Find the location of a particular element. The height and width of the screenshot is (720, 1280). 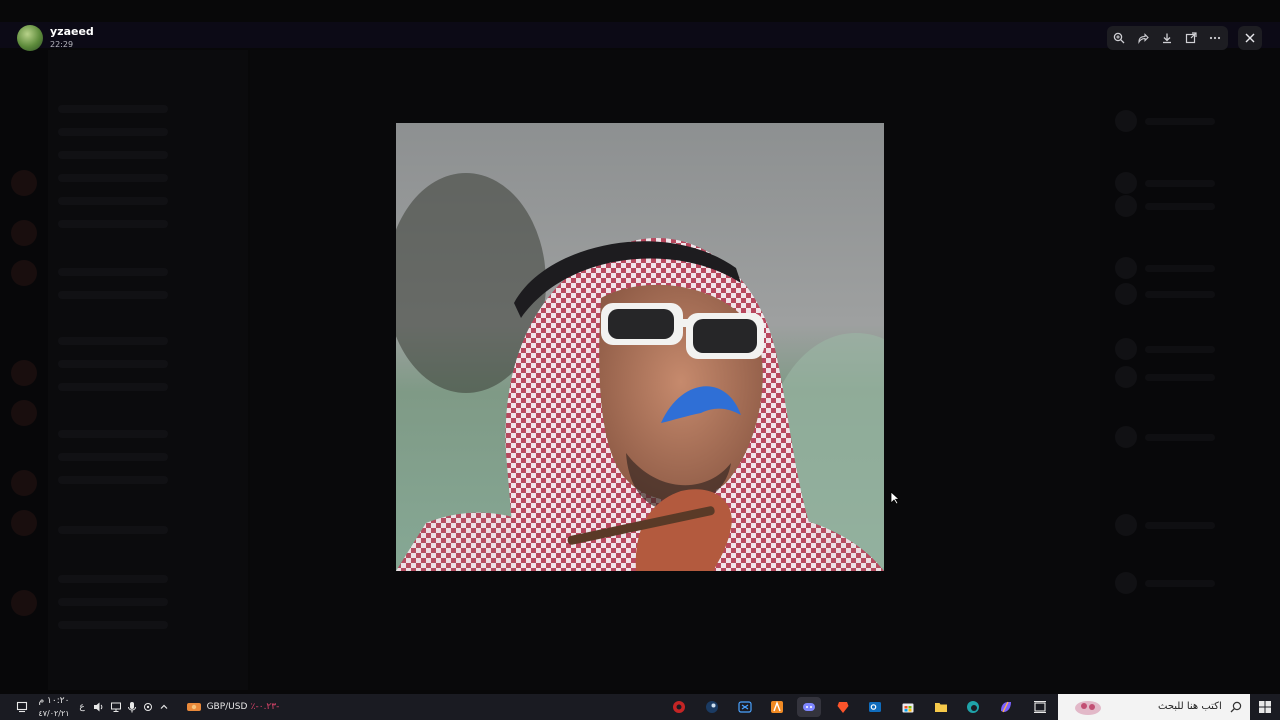

outlook-icon is located at coordinates (875, 707).